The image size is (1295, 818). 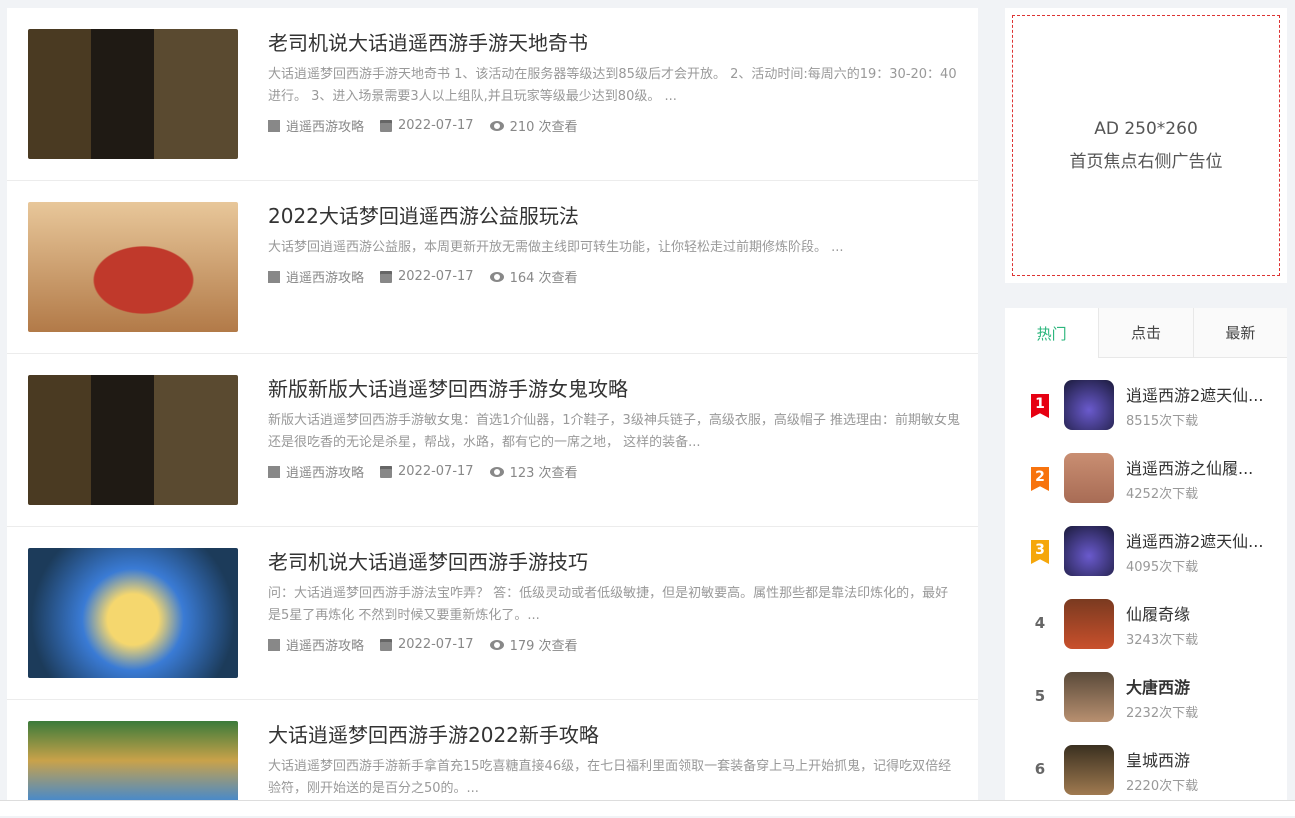 I want to click on rank-badge: 6, so click(x=1040, y=769).